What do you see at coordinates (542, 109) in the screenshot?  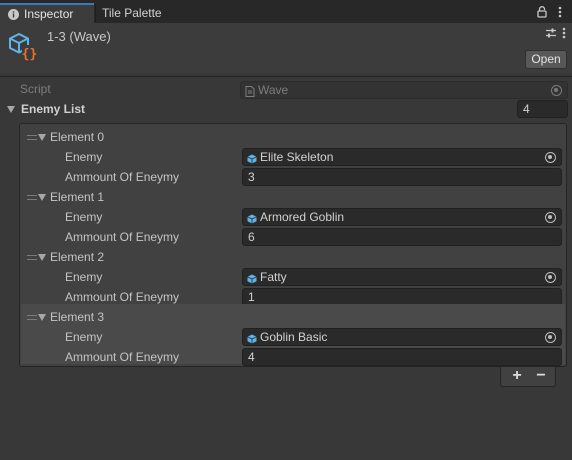 I see `list-size-field: 4` at bounding box center [542, 109].